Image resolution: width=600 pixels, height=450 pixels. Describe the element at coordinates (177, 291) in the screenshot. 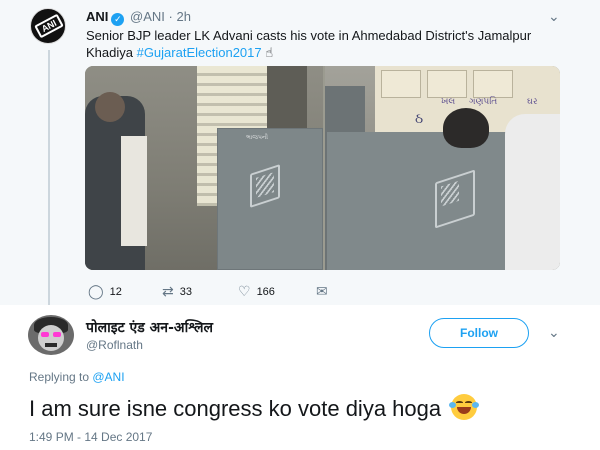

I see `retweet-action: ⇄ 33` at that location.